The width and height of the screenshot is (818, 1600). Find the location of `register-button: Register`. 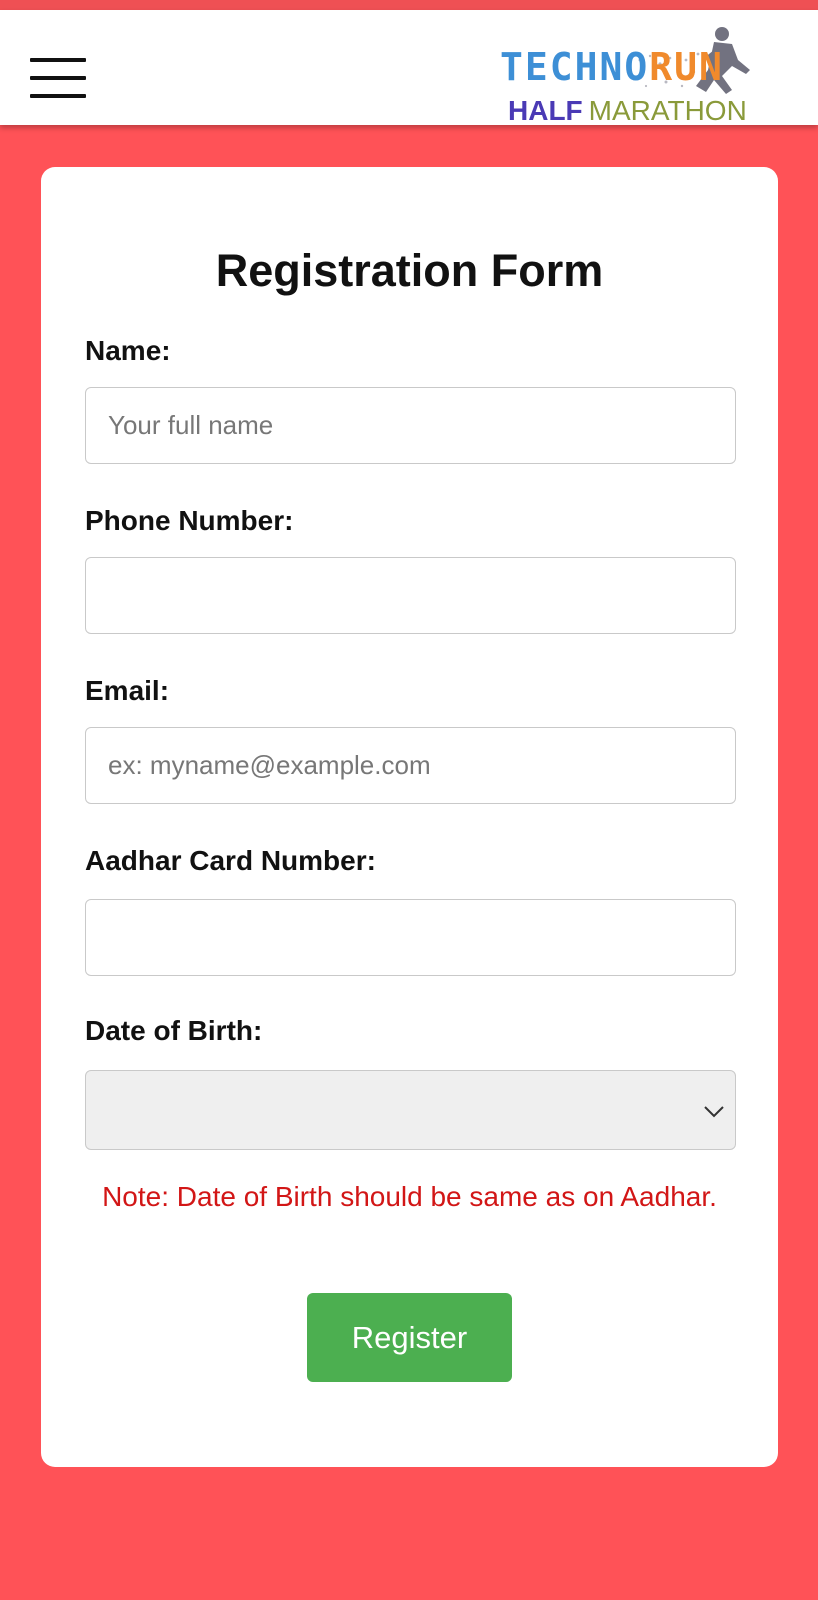

register-button: Register is located at coordinates (409, 1337).